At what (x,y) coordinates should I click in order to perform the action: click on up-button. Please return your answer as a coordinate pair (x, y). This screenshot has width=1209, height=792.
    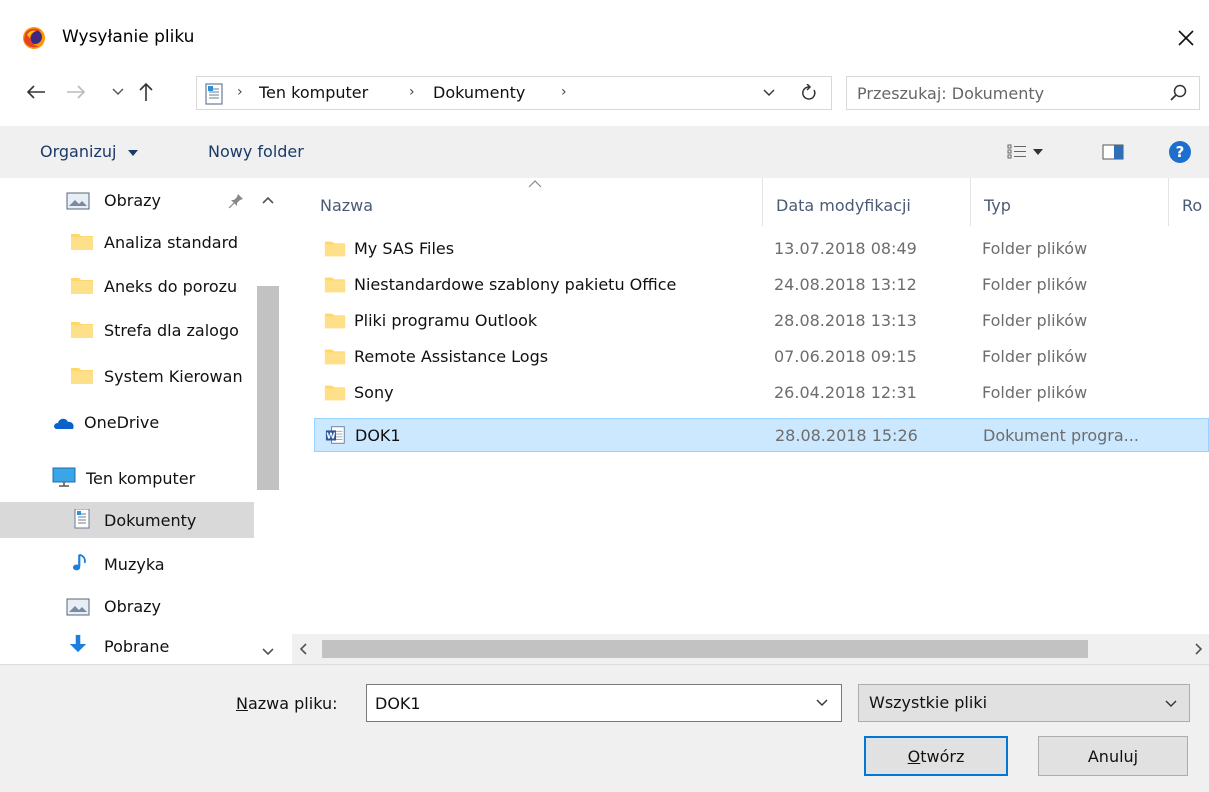
    Looking at the image, I should click on (146, 92).